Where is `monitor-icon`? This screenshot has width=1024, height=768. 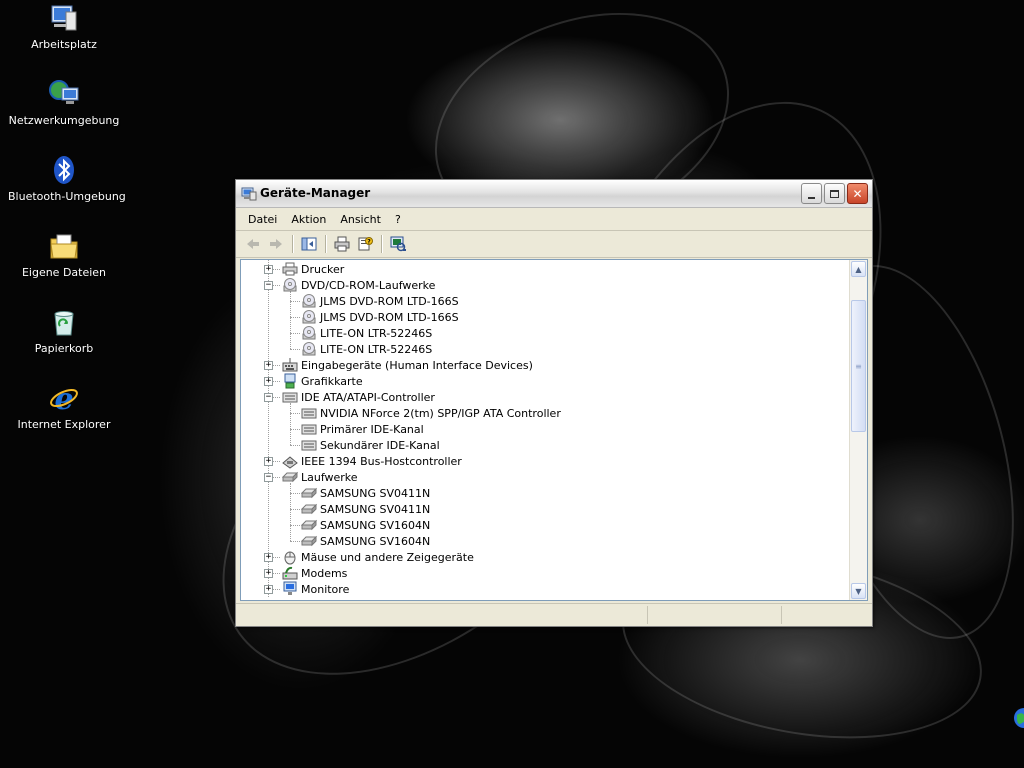
monitor-icon is located at coordinates (290, 589).